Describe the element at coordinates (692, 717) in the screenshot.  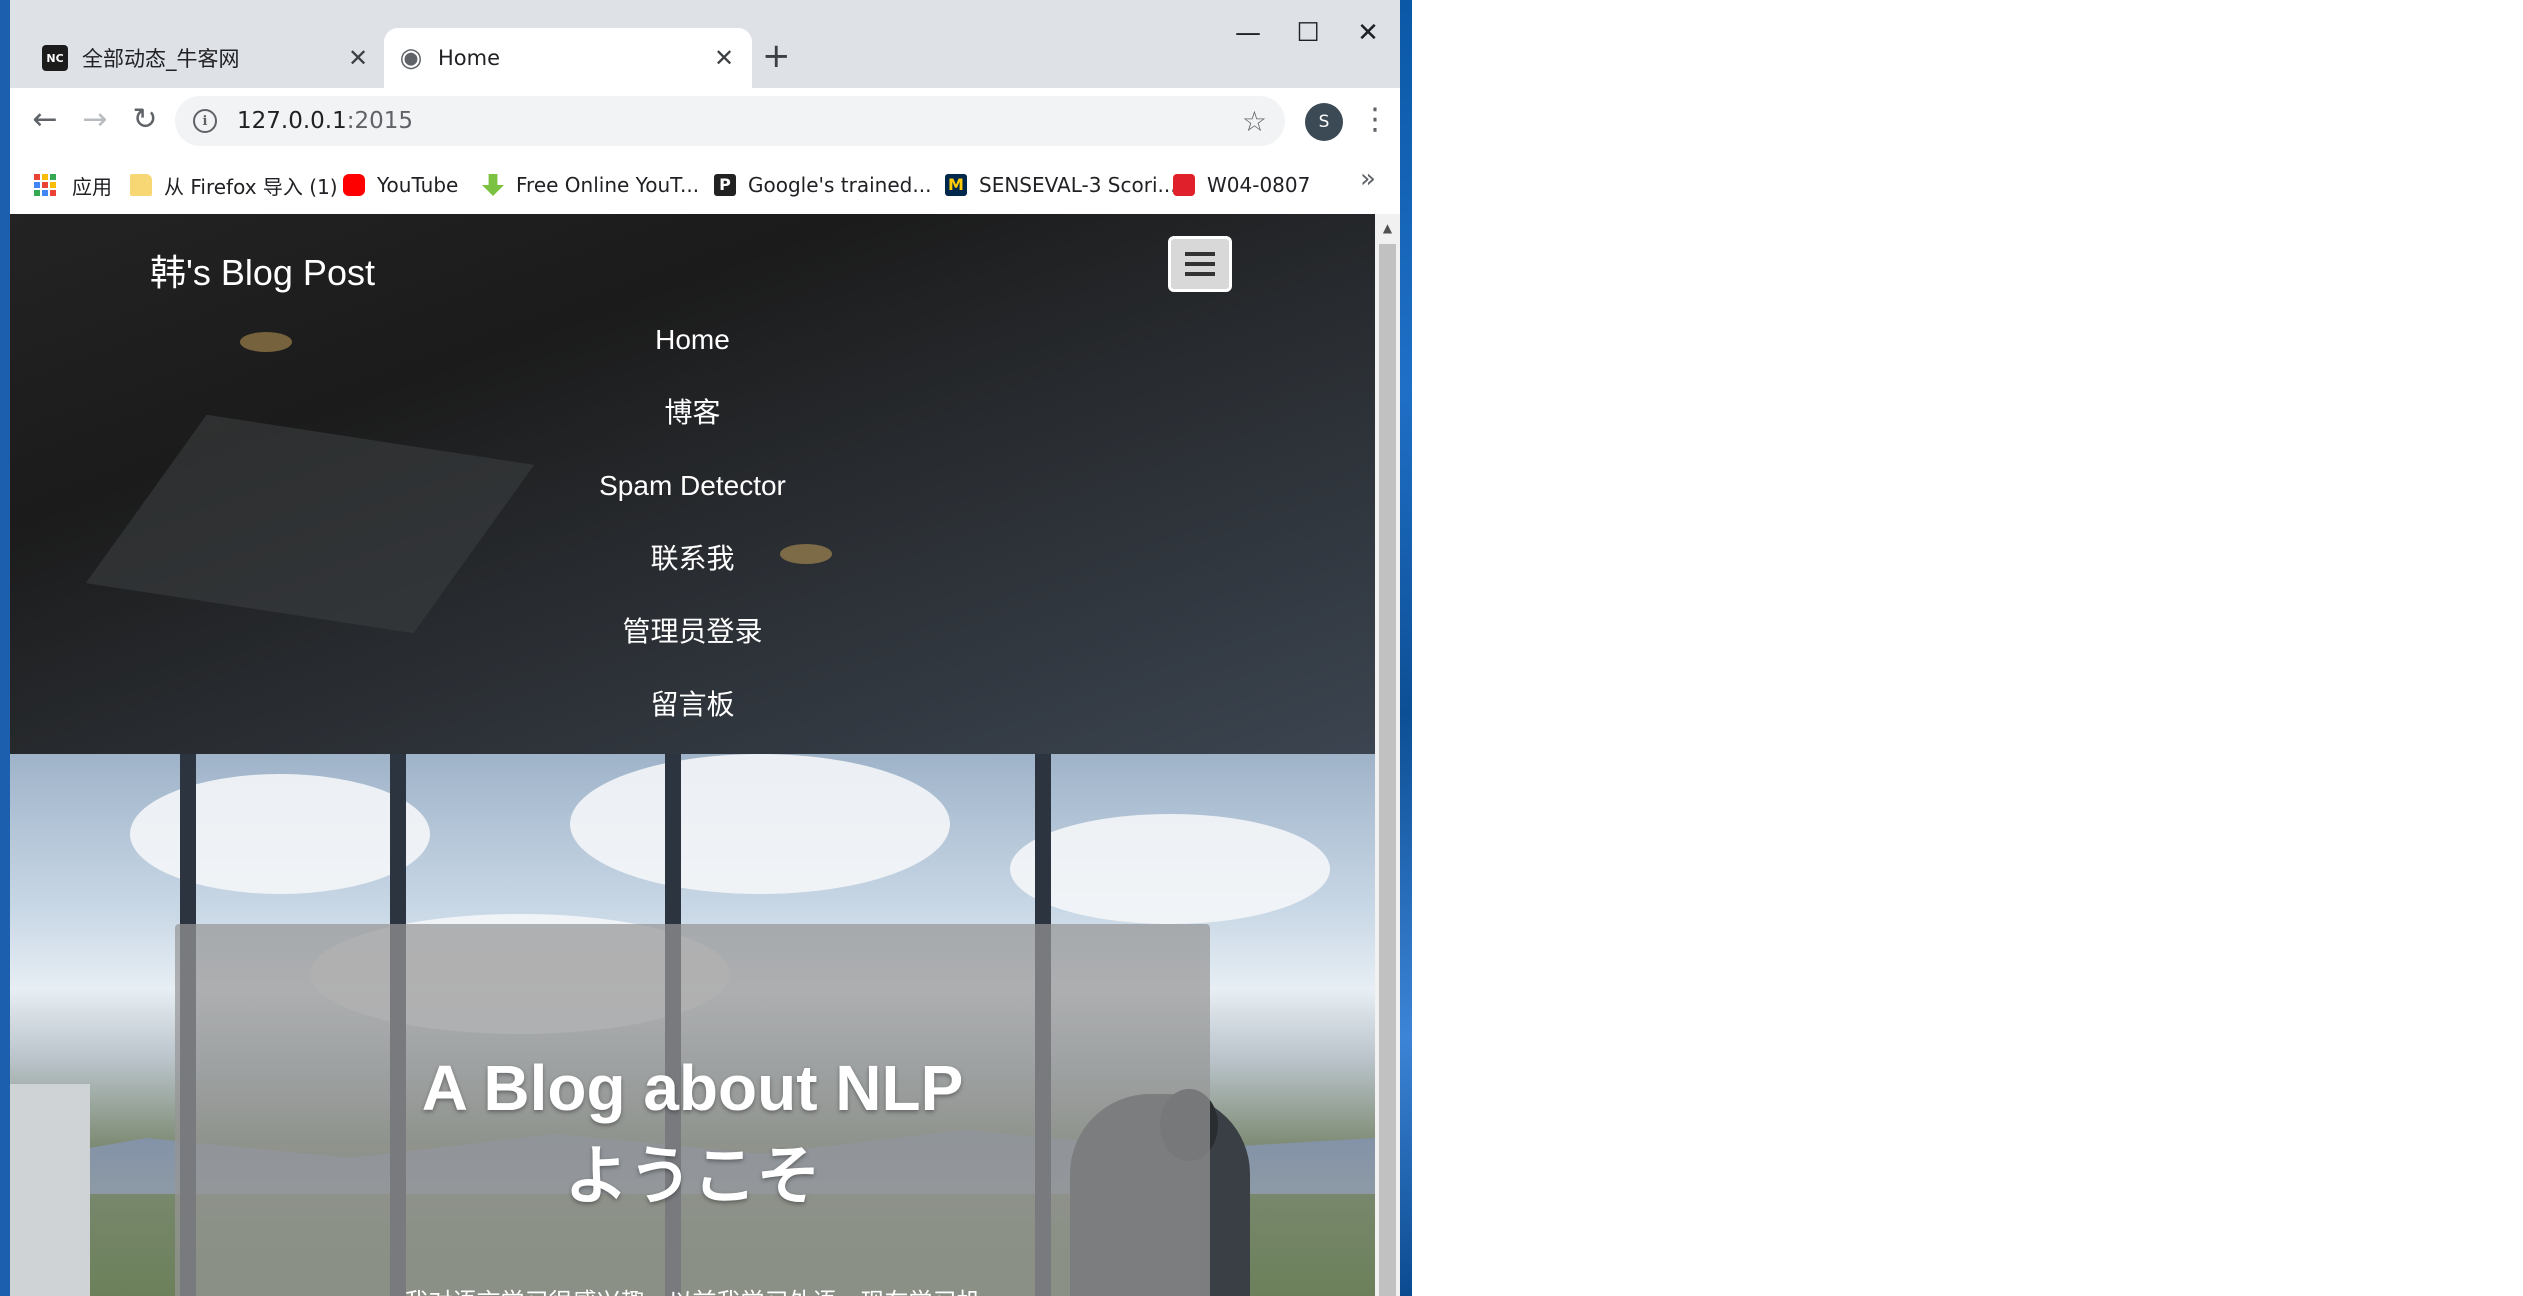
I see `nav-link-guestbook: 留言板` at that location.